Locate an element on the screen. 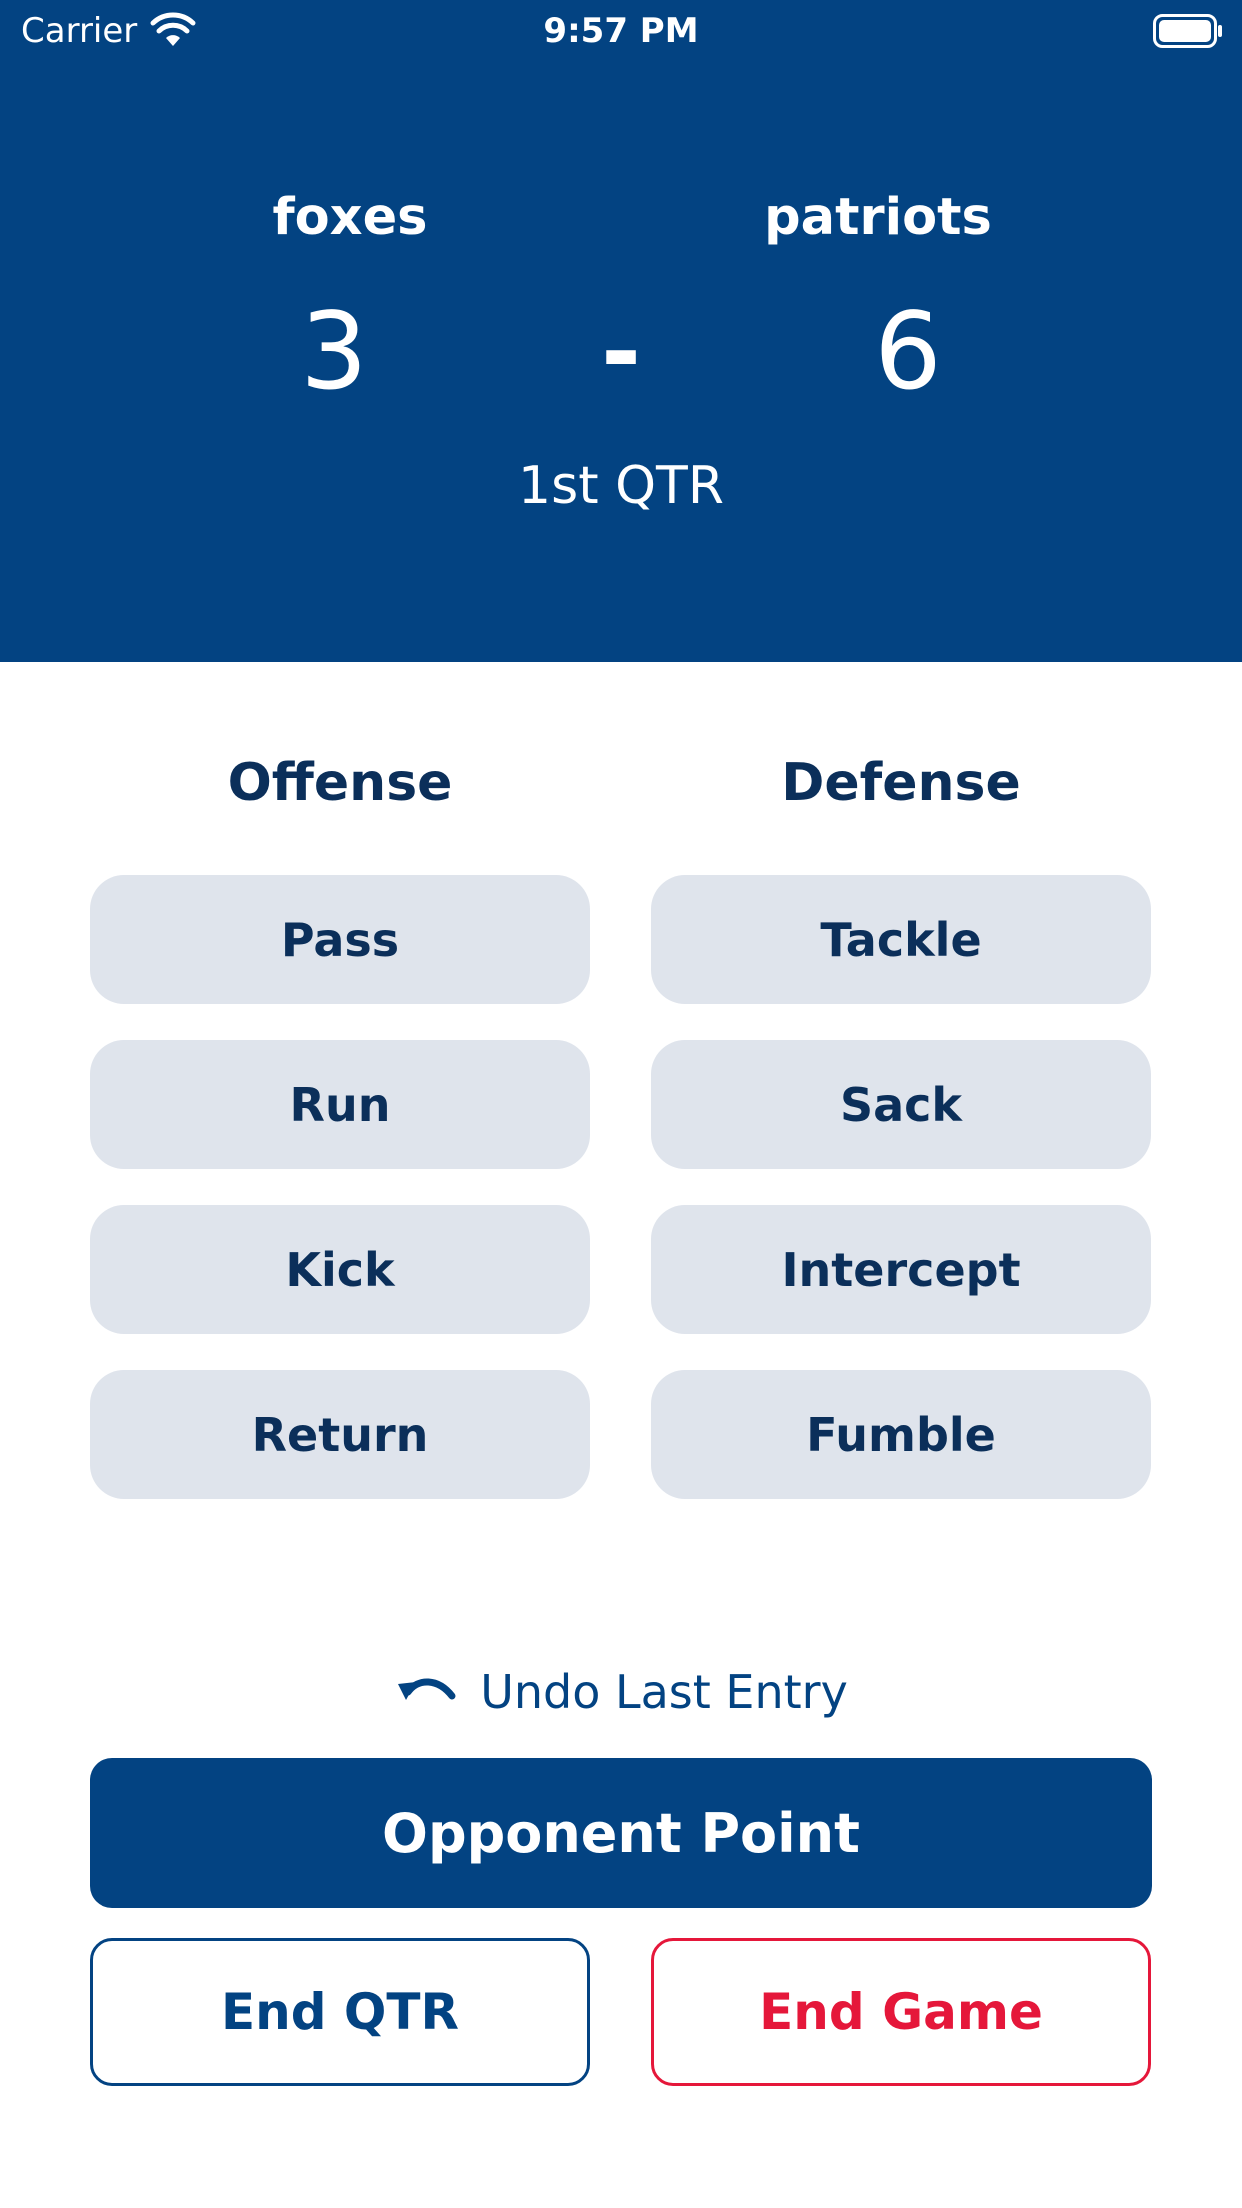 This screenshot has height=2208, width=1242. undo-label: Undo Last Entry is located at coordinates (664, 1692).